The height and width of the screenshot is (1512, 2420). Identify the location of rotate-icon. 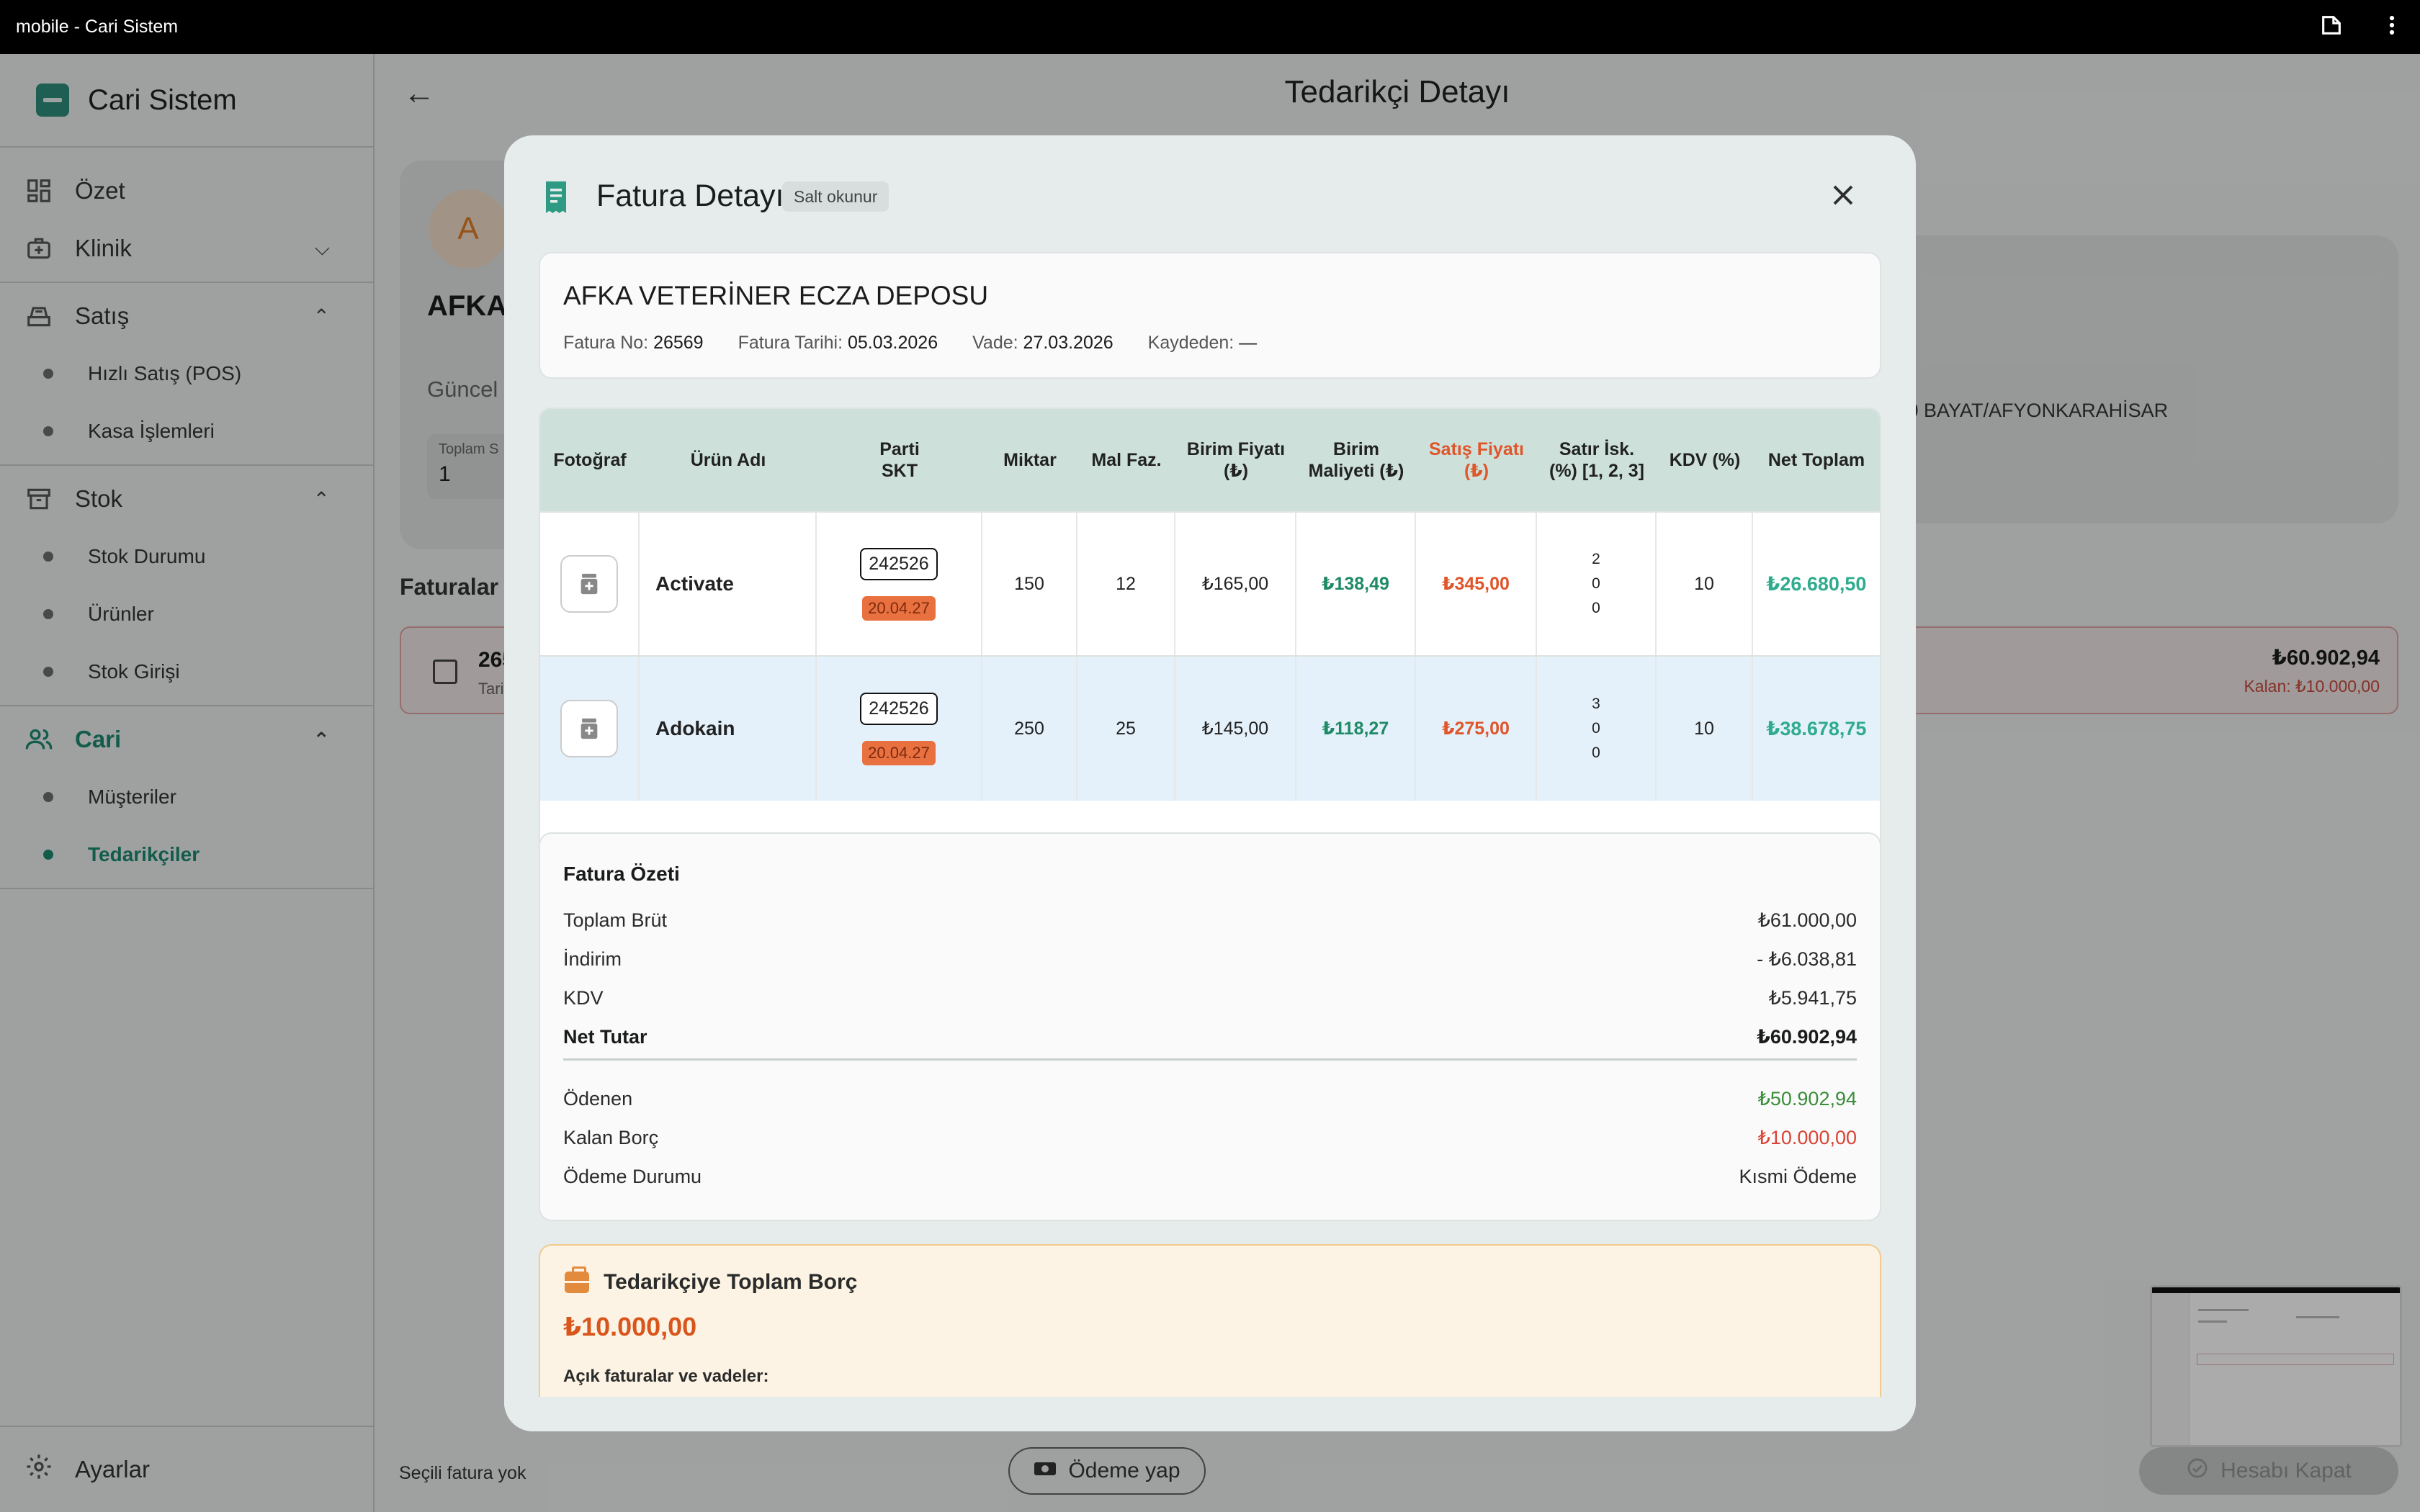
(2331, 27).